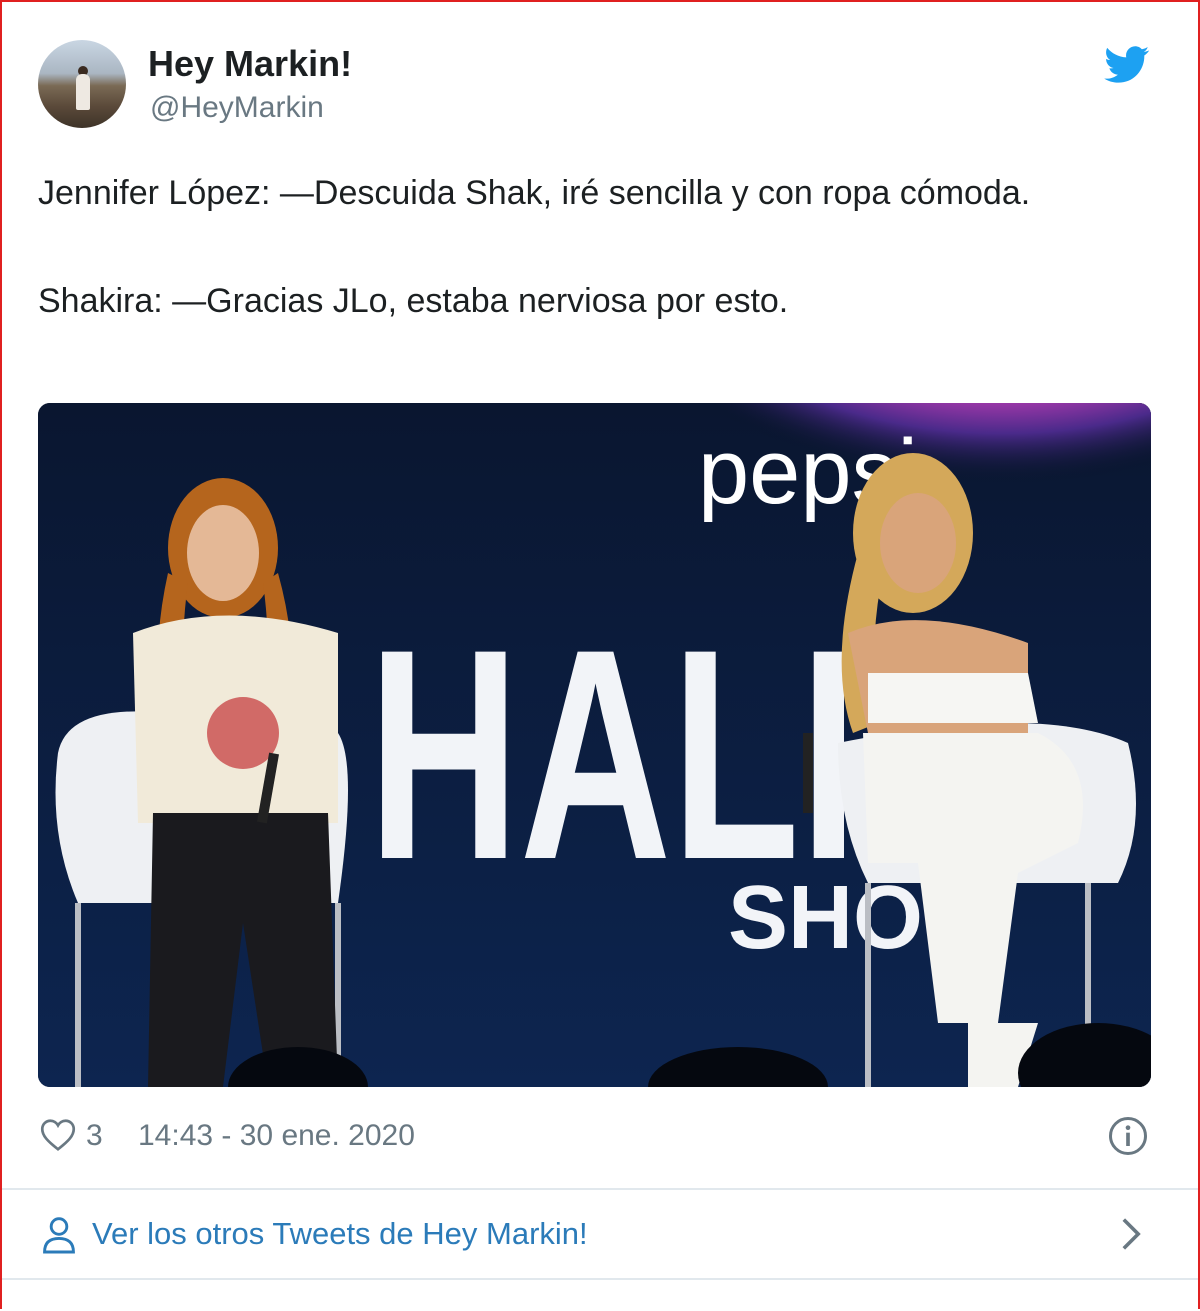  What do you see at coordinates (237, 108) in the screenshot?
I see `author-handle: @HeyMarkin` at bounding box center [237, 108].